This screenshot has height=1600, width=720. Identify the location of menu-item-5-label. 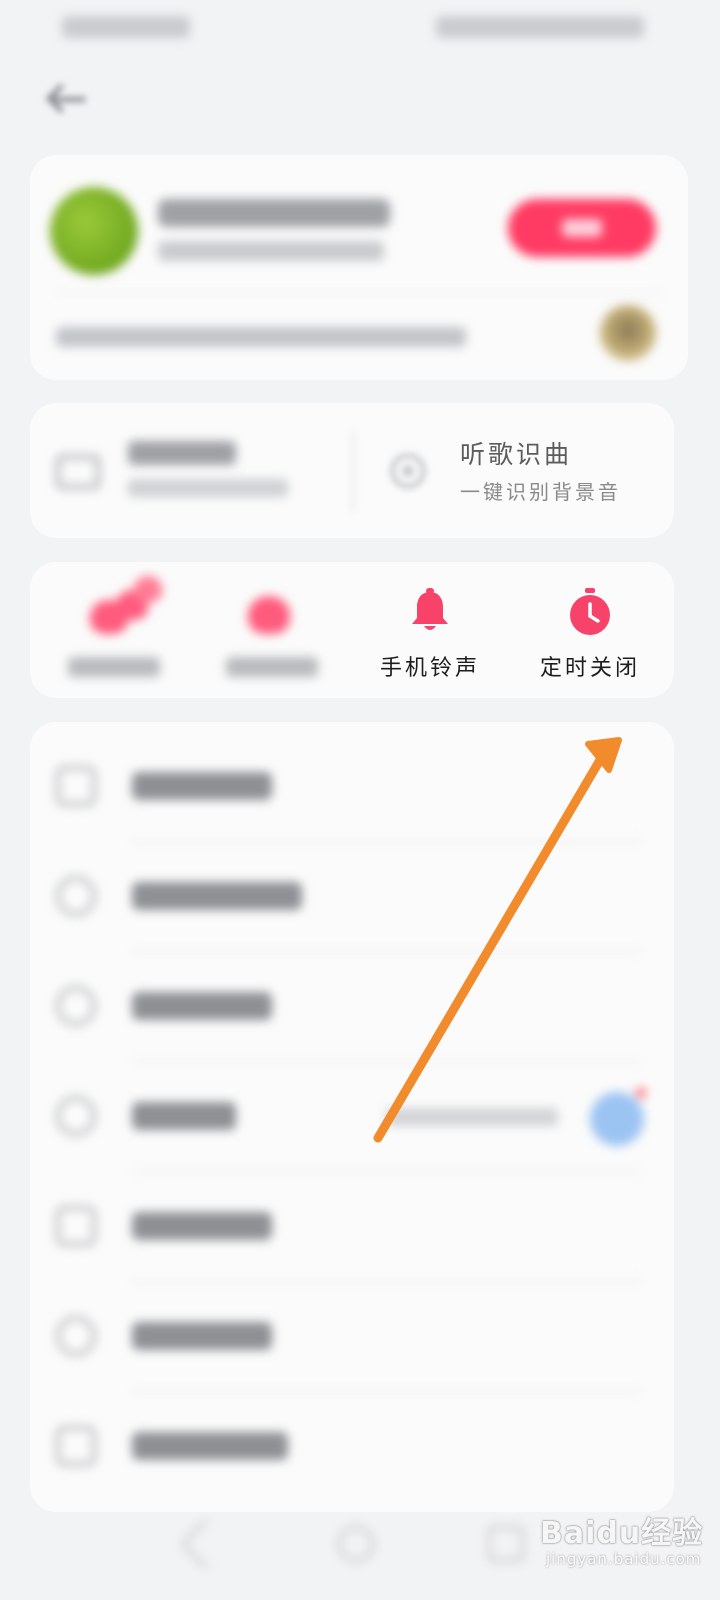
(202, 1226).